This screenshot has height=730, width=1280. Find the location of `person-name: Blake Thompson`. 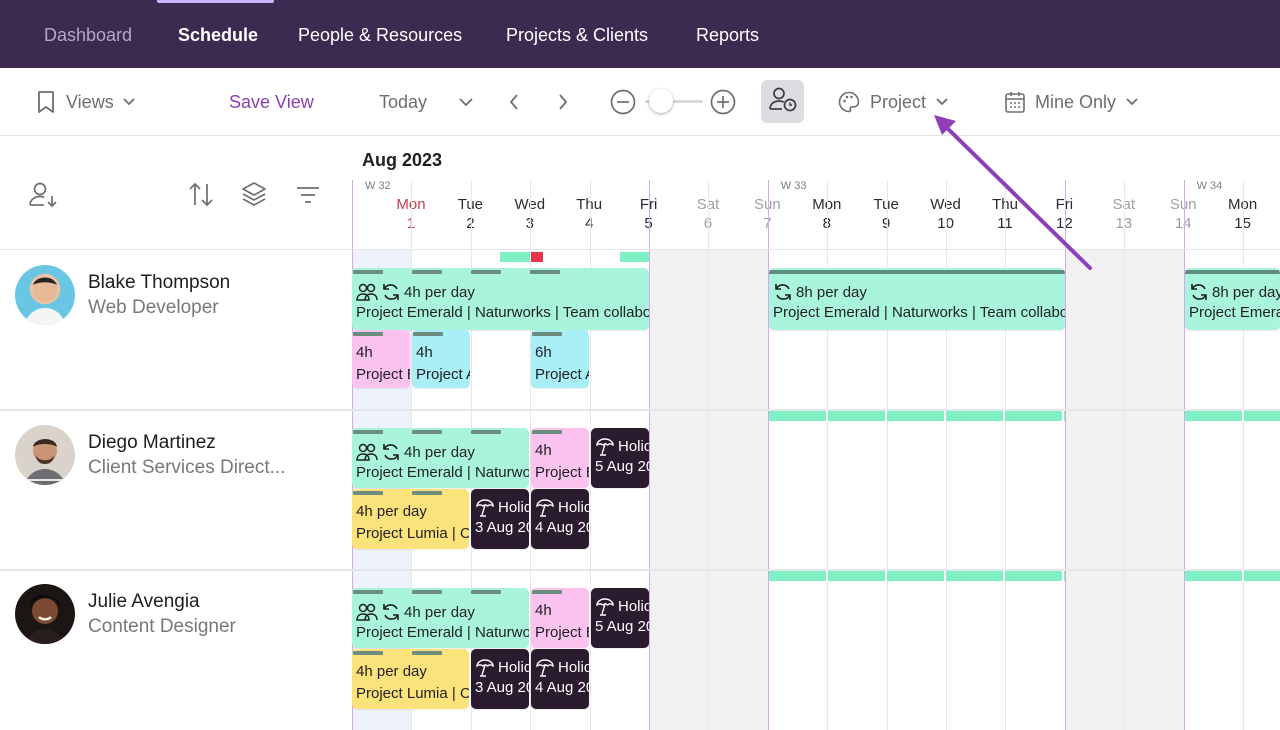

person-name: Blake Thompson is located at coordinates (159, 283).